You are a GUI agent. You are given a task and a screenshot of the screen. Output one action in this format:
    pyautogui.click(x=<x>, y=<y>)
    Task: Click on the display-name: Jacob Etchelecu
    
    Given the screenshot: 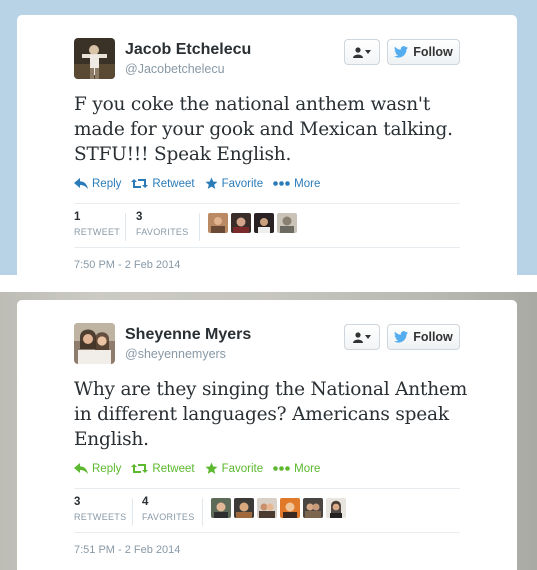 What is the action you would take?
    pyautogui.click(x=188, y=50)
    